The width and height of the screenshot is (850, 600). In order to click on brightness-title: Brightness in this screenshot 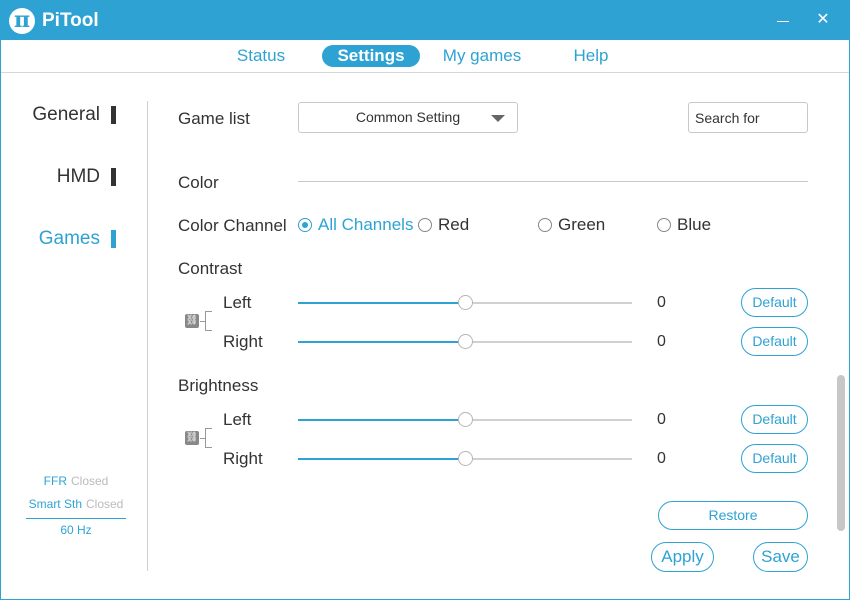, I will do `click(218, 385)`.